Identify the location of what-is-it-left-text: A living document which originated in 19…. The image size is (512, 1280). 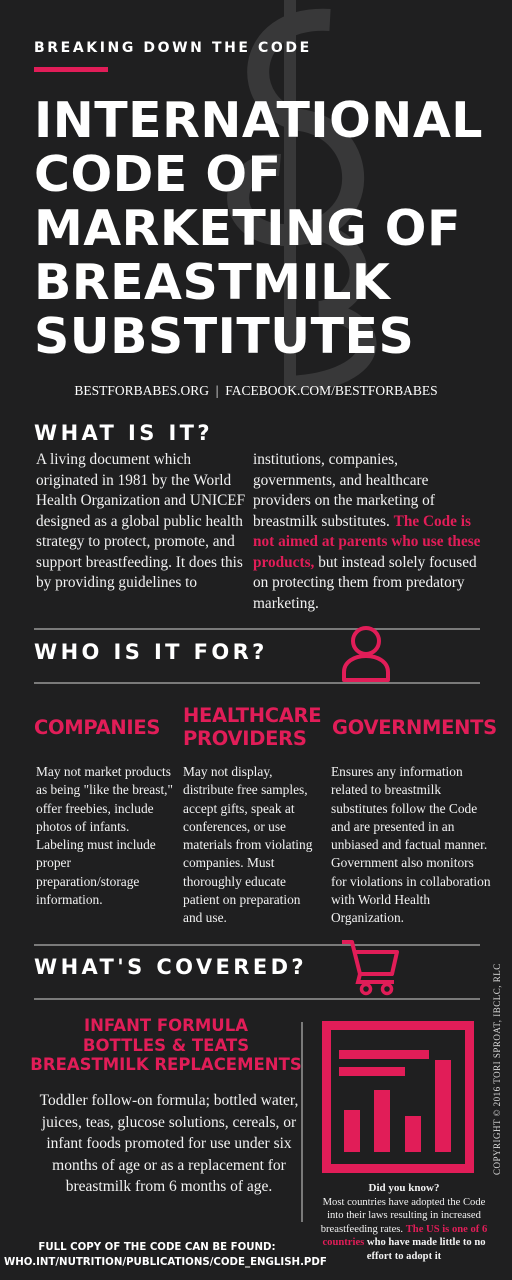
(141, 521).